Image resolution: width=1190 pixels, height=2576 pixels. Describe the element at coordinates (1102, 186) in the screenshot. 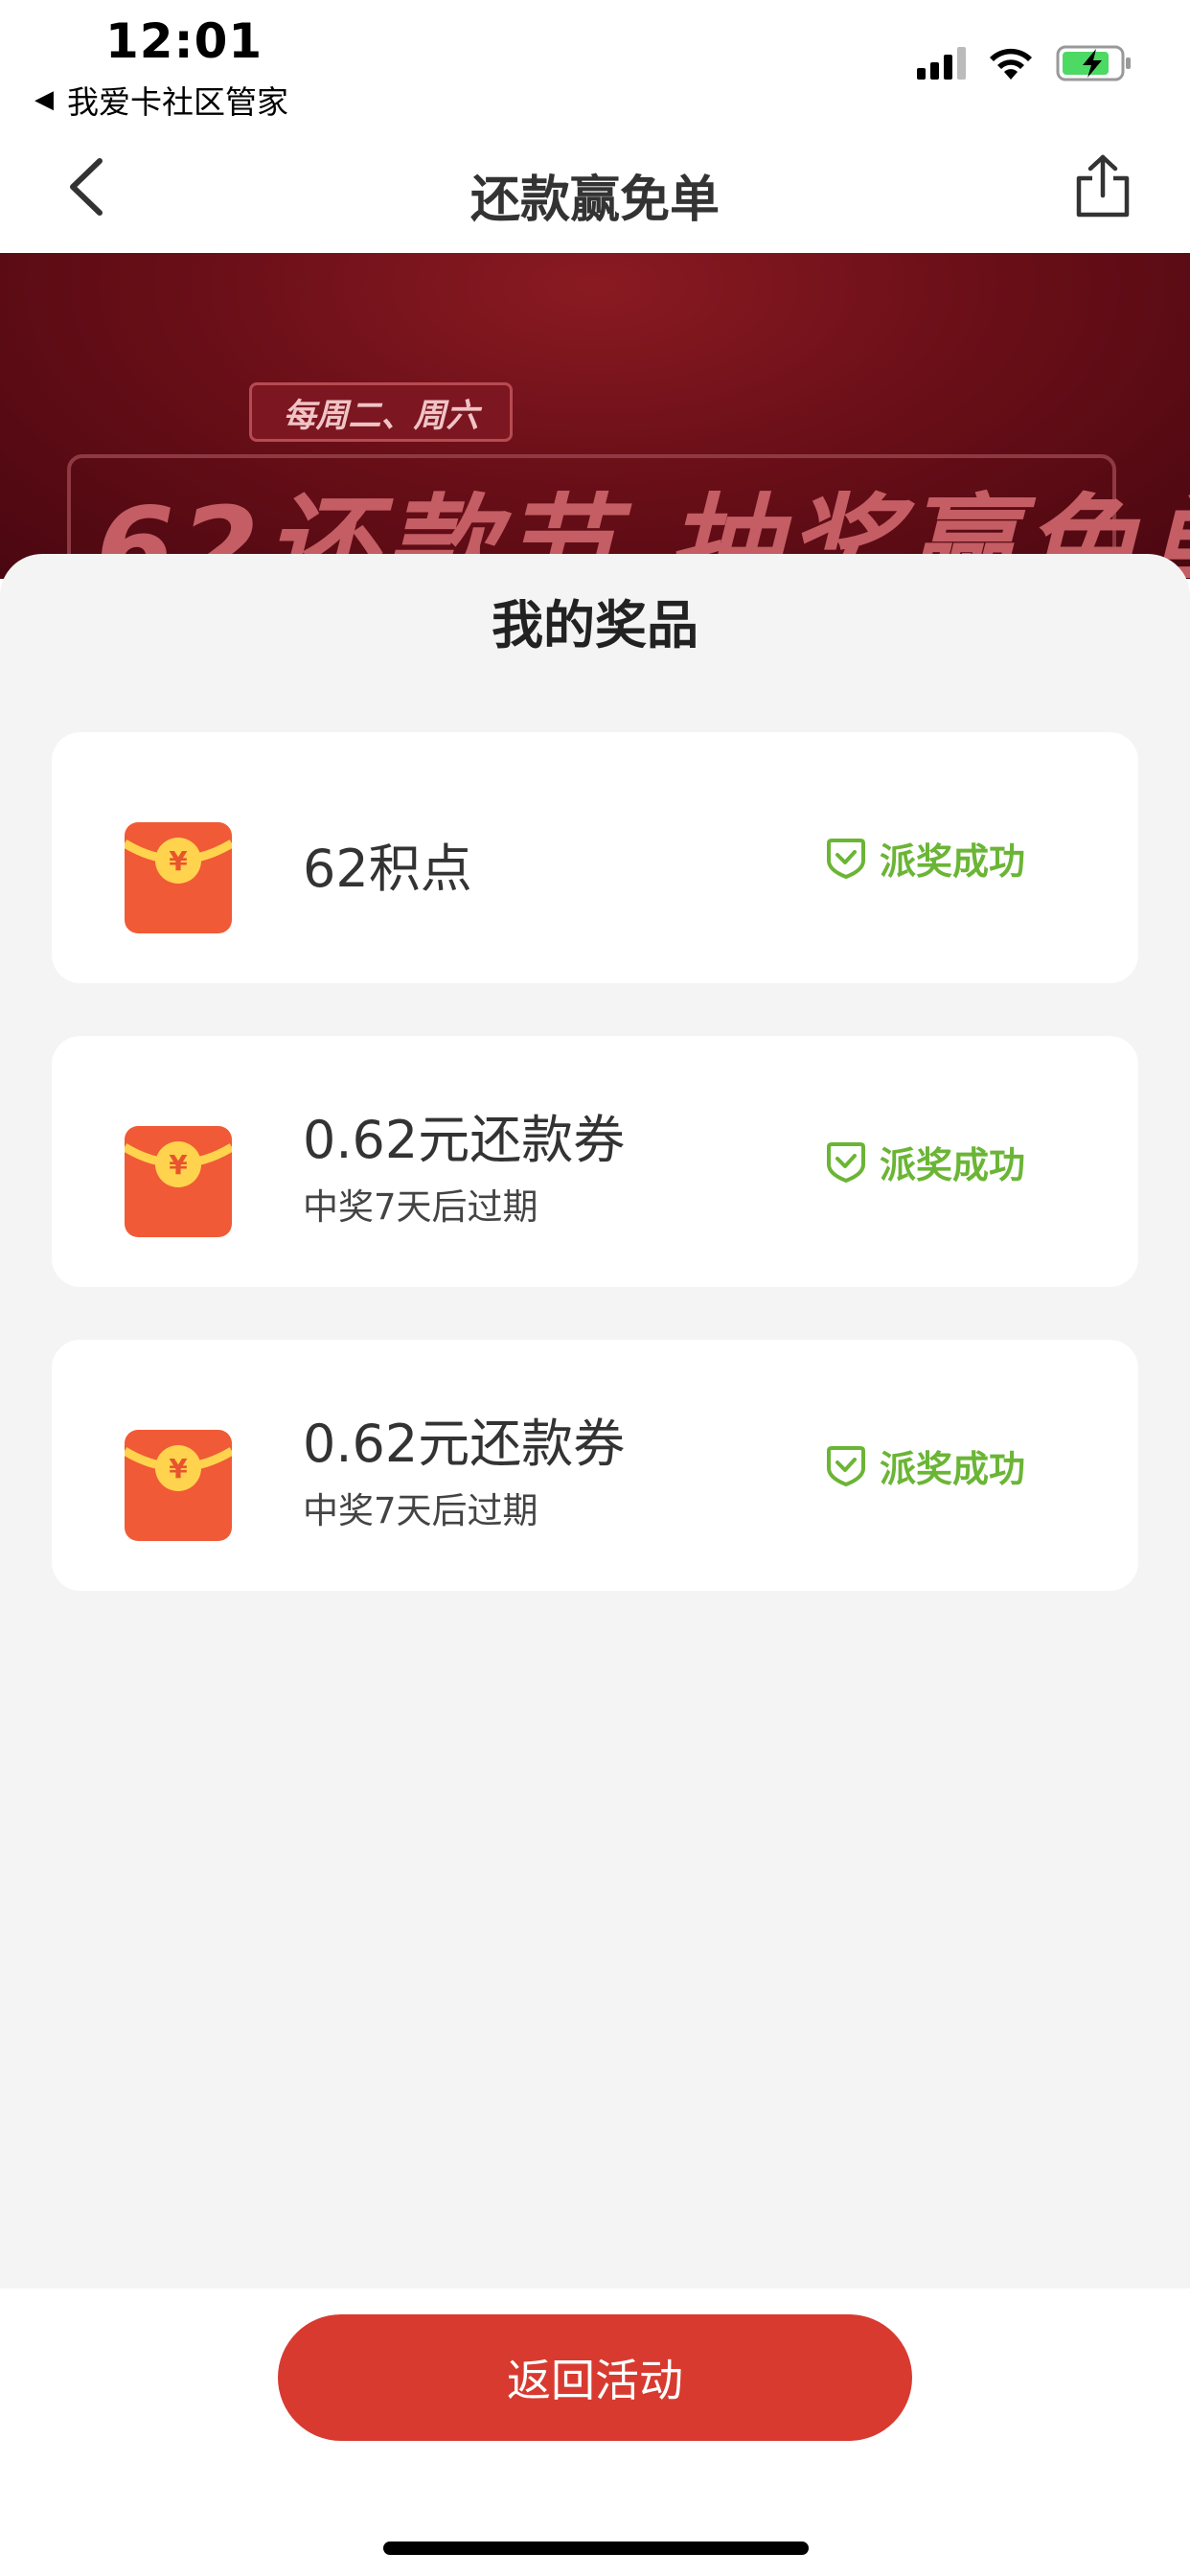

I see `share-icon` at that location.